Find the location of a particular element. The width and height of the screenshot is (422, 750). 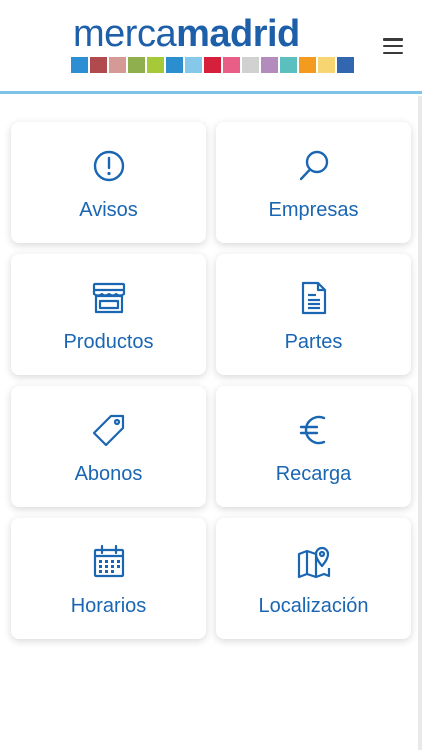

scrollbar is located at coordinates (420, 423).